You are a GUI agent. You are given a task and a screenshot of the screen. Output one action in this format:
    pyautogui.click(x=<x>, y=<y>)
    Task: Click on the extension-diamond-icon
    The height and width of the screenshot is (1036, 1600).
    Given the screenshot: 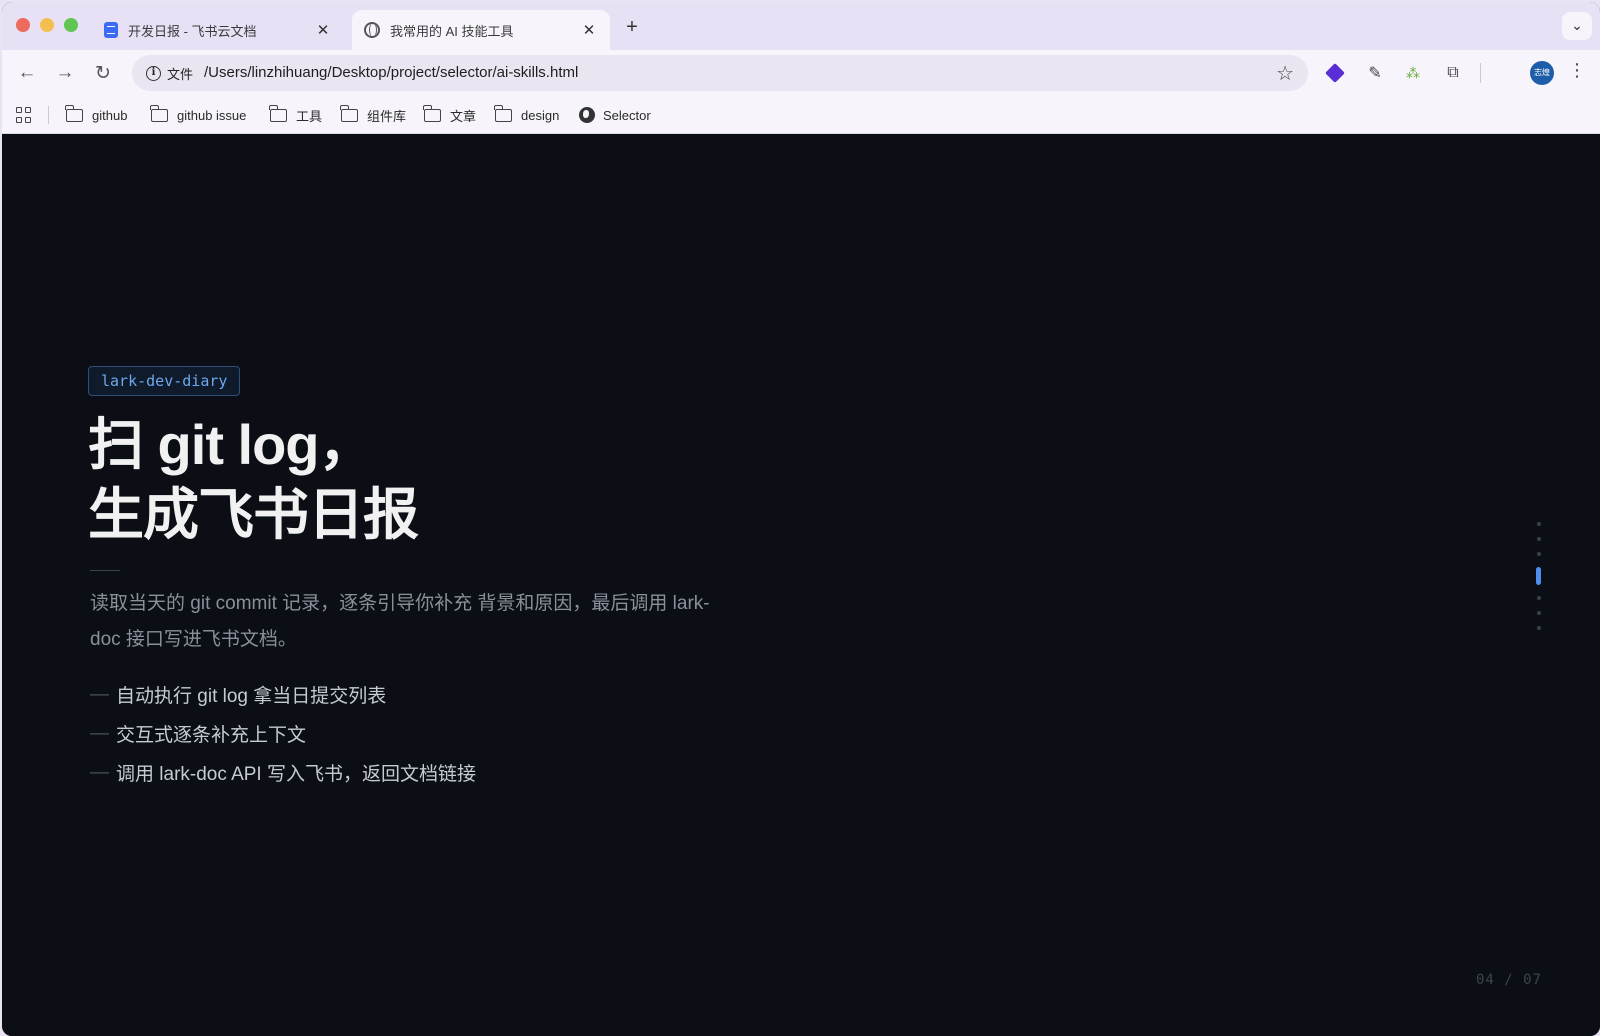 What is the action you would take?
    pyautogui.click(x=1335, y=73)
    